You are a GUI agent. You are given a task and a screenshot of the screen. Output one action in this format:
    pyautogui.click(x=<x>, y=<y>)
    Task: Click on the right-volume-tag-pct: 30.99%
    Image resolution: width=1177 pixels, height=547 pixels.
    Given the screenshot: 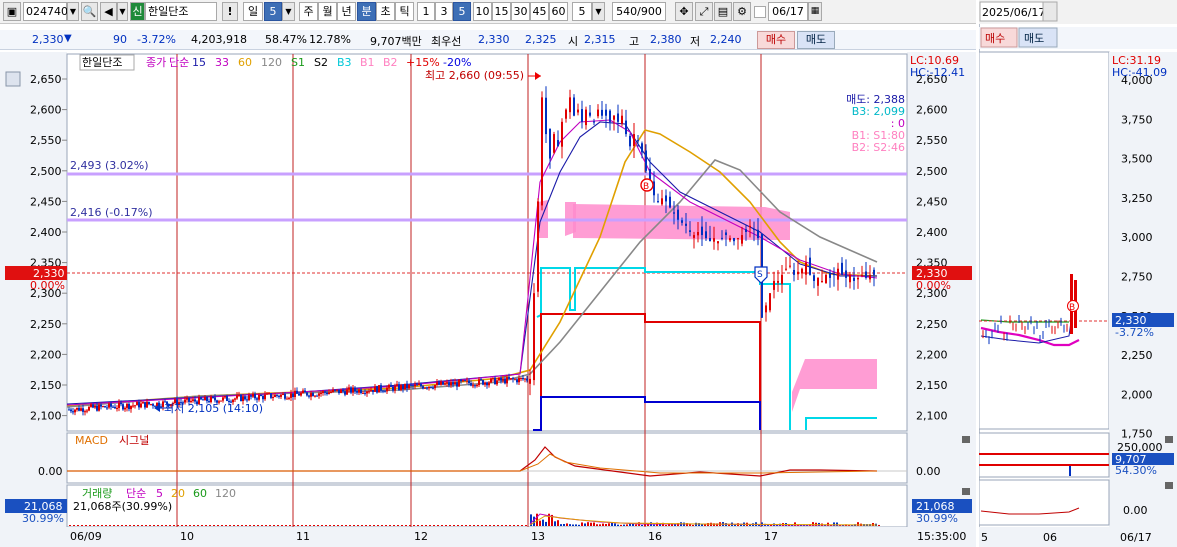 What is the action you would take?
    pyautogui.click(x=937, y=518)
    